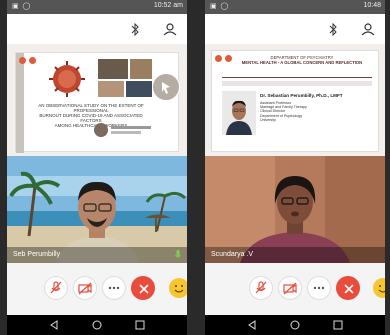 Image resolution: width=390 pixels, height=335 pixels. Describe the element at coordinates (232, 254) in the screenshot. I see `participant-name: Scundarya .V` at that location.